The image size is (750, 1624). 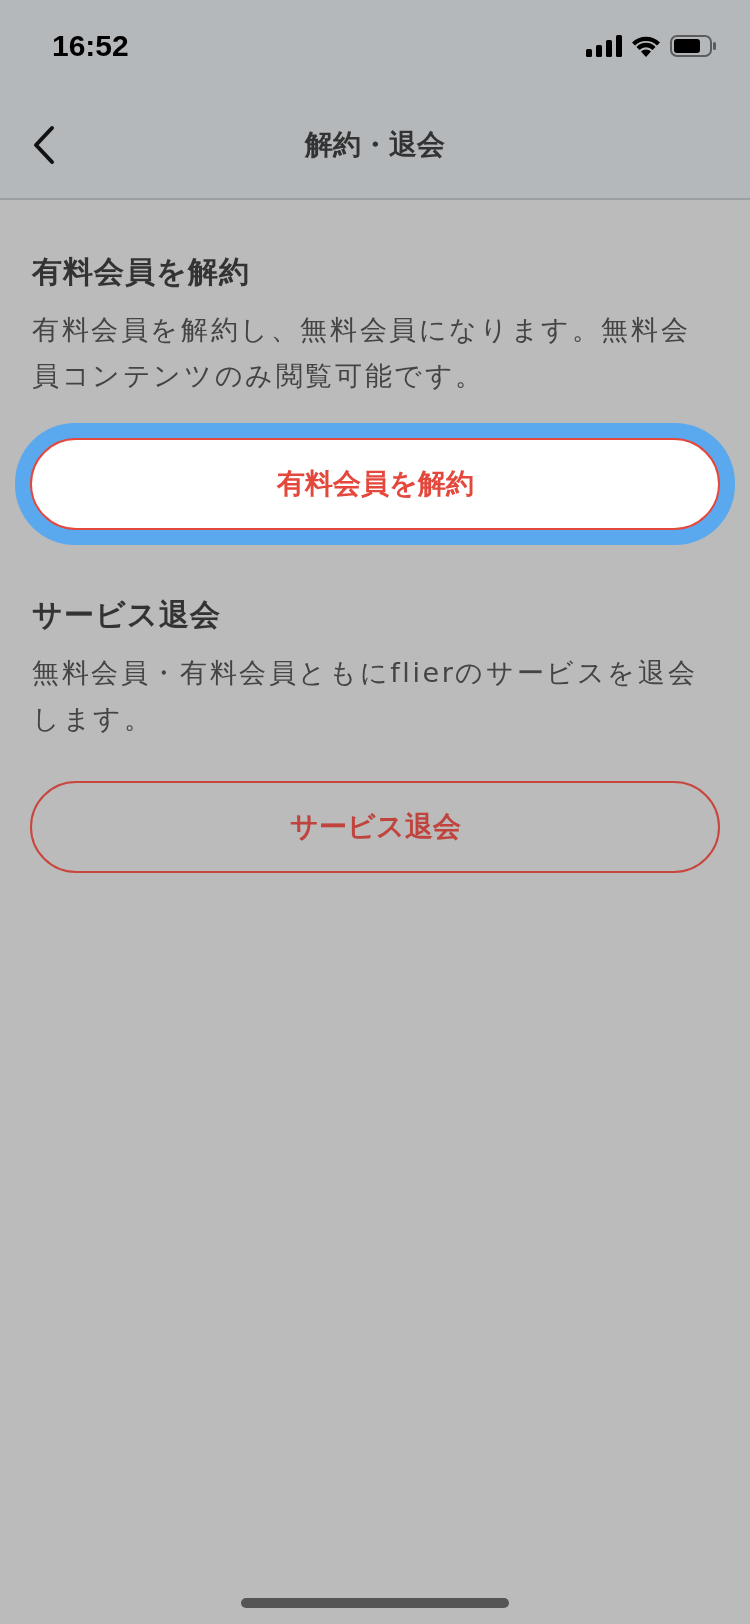 I want to click on section-description: 無料会員・有料会員ともにflierのサービスを退会します。, so click(x=365, y=696).